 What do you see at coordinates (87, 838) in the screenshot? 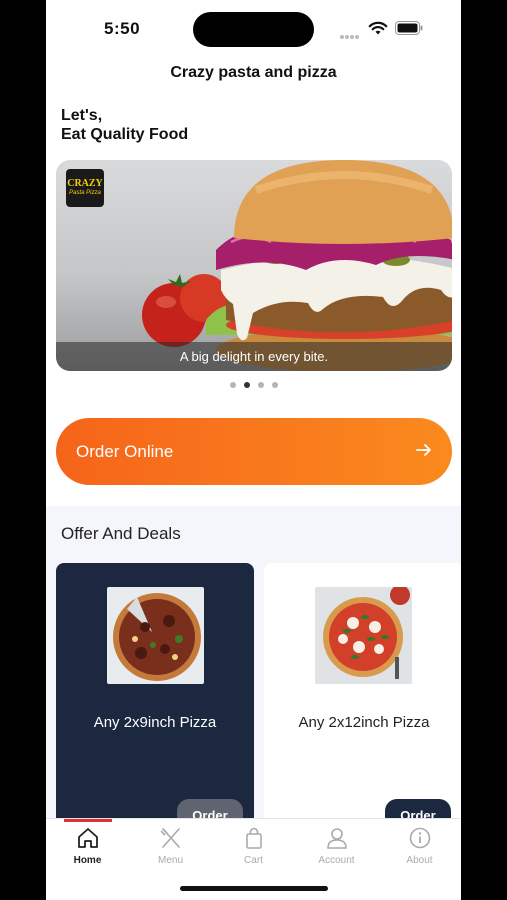
I see `home-icon` at bounding box center [87, 838].